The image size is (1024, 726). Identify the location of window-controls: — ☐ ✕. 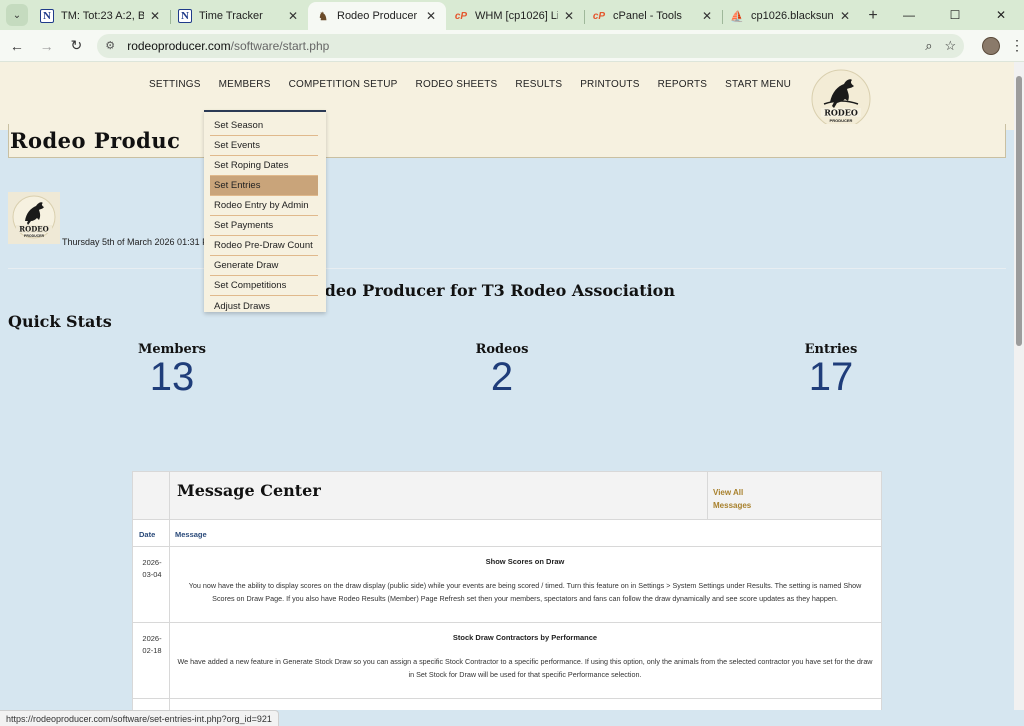
(955, 15).